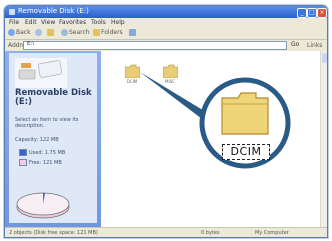 The width and height of the screenshot is (332, 241). Describe the element at coordinates (246, 152) in the screenshot. I see `zoomed-folder-label: DCIM` at that location.